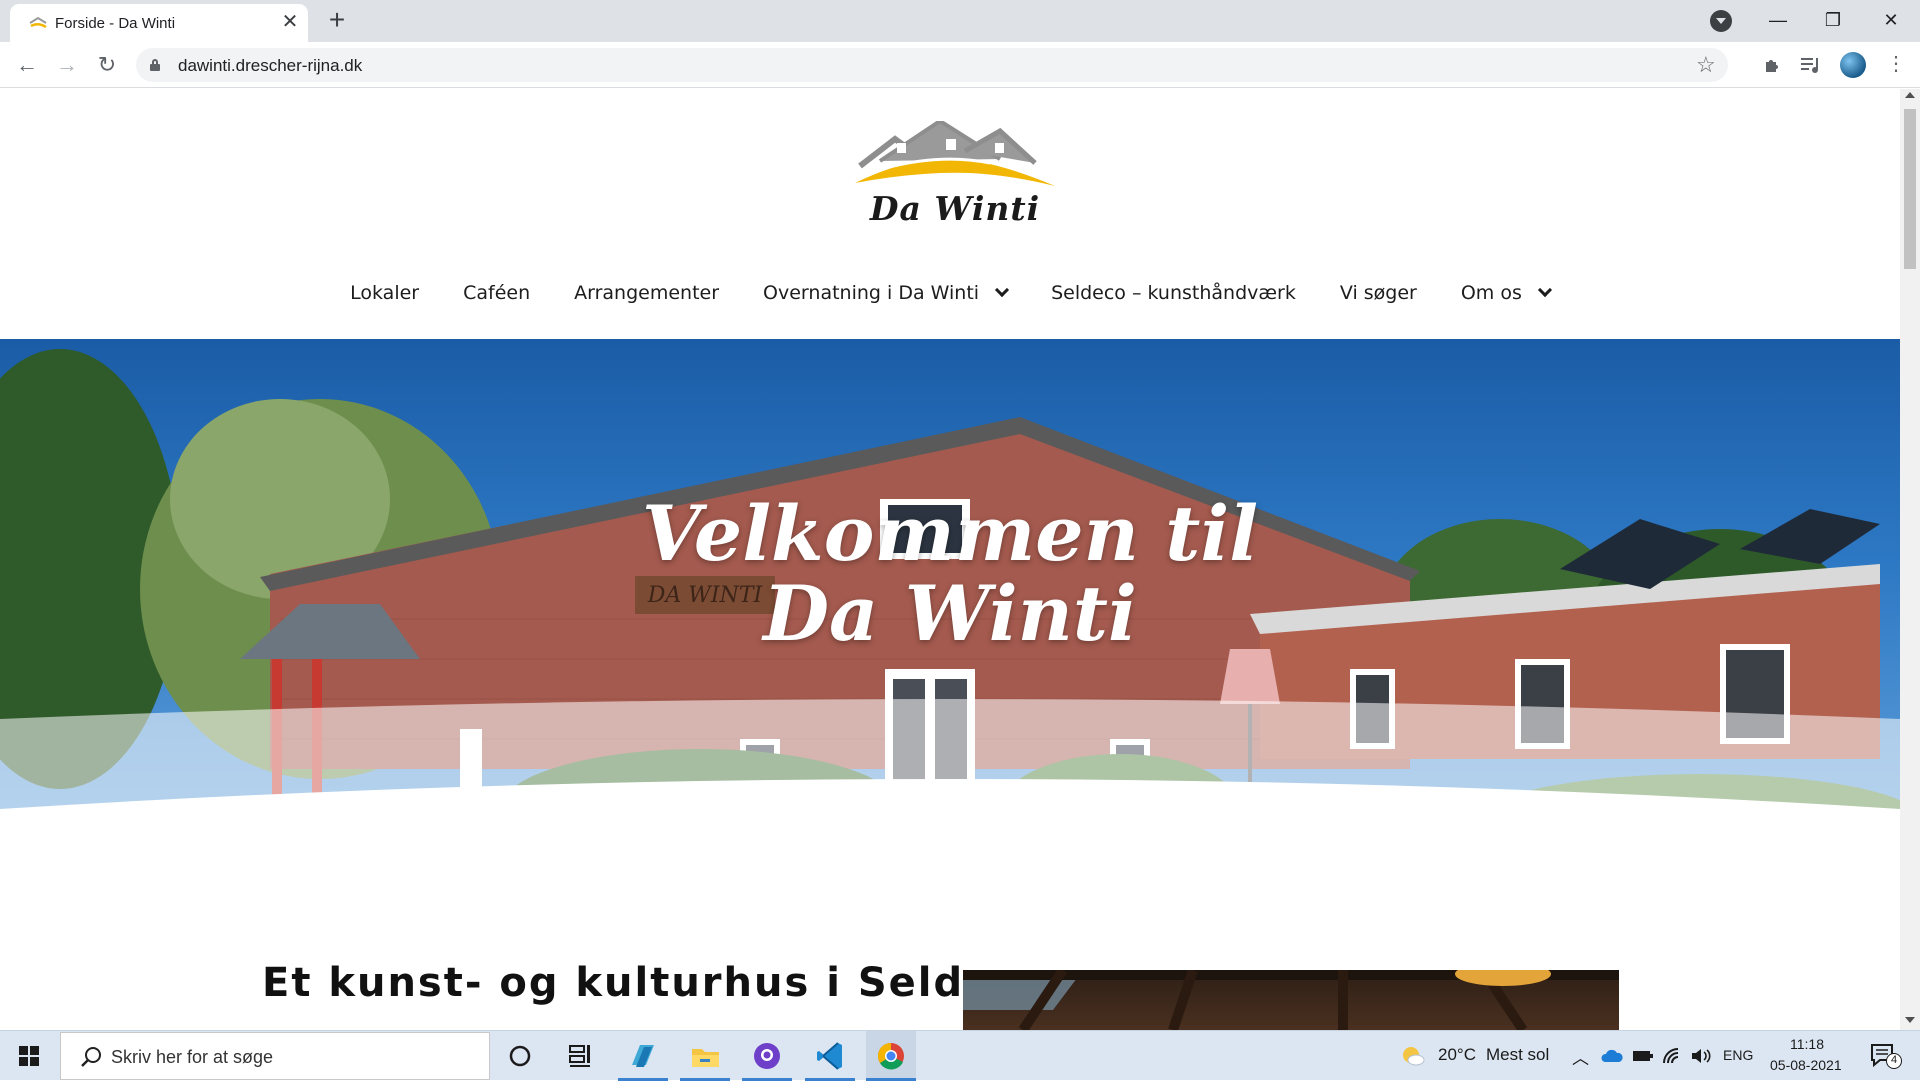 The image size is (1920, 1086). Describe the element at coordinates (1833, 20) in the screenshot. I see `maximize-button: ❐` at that location.